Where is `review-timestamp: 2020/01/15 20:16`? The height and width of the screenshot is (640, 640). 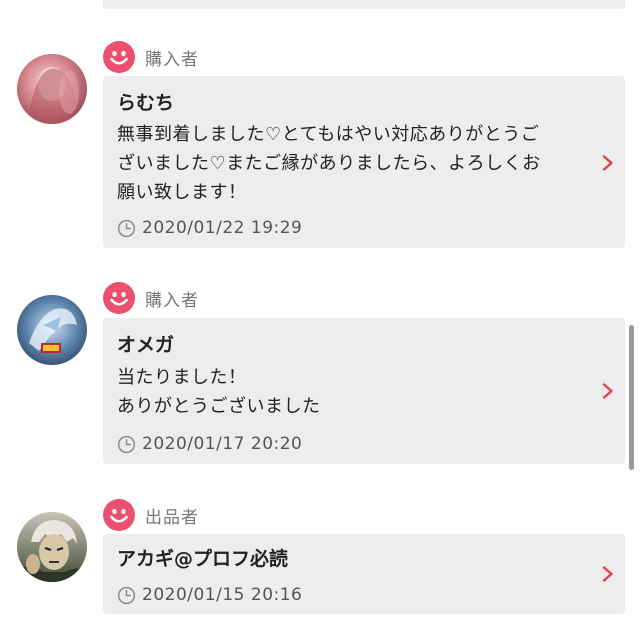 review-timestamp: 2020/01/15 20:16 is located at coordinates (209, 595).